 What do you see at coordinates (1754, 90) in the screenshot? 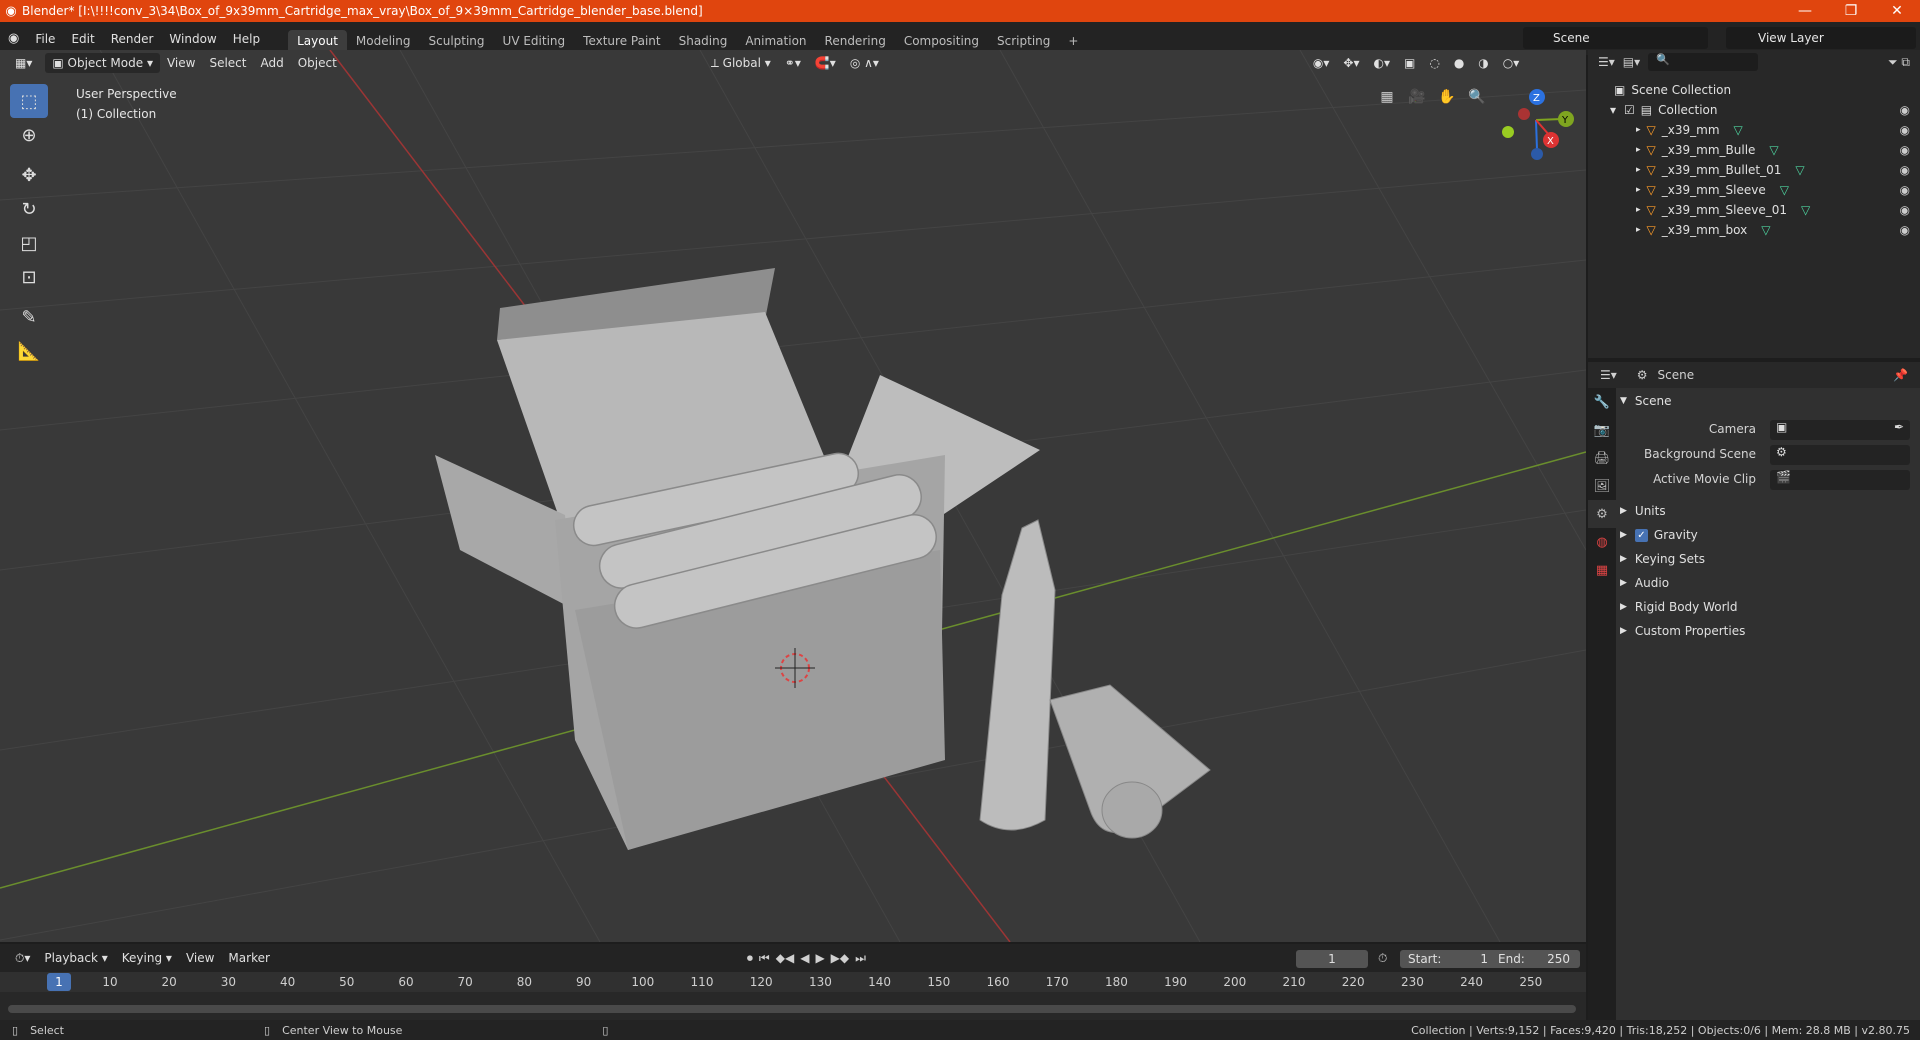
I see `scene-collection-row: ▣ Scene Collection` at bounding box center [1754, 90].